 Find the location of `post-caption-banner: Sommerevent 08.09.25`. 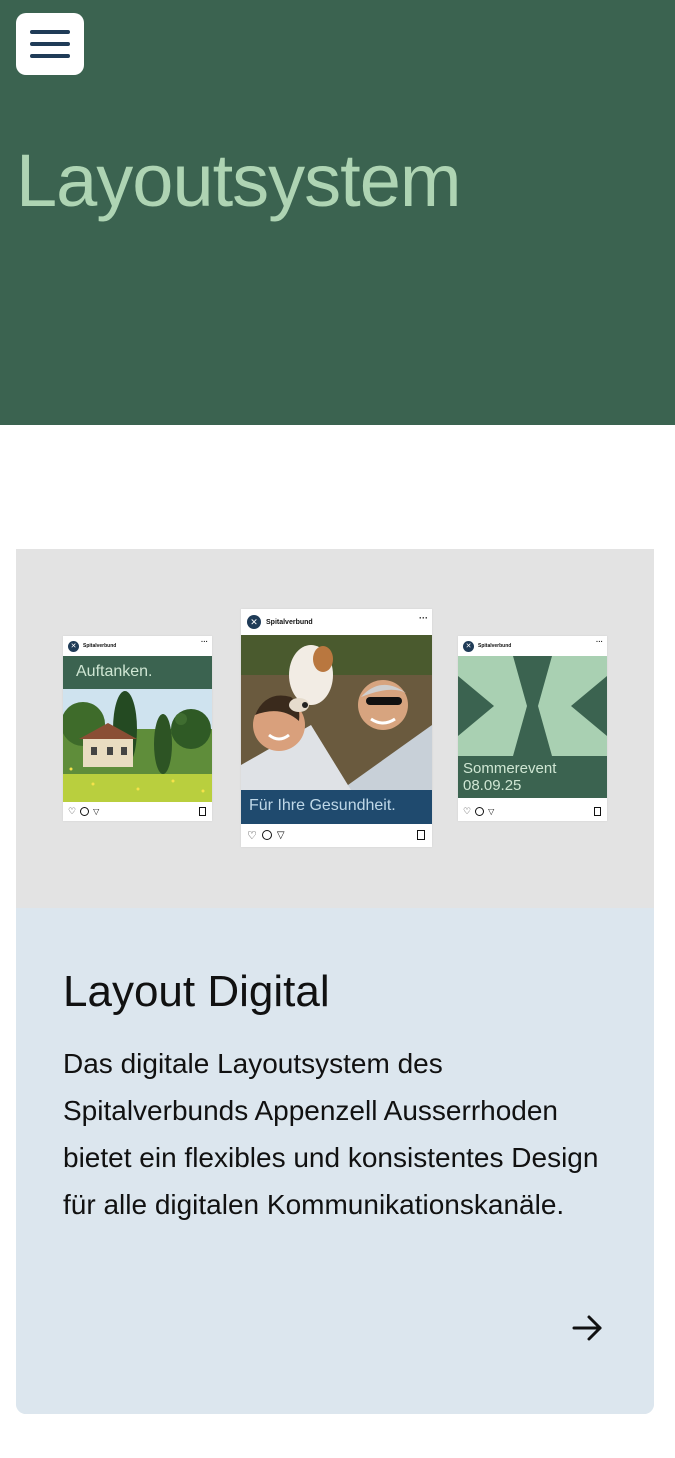

post-caption-banner: Sommerevent 08.09.25 is located at coordinates (532, 777).